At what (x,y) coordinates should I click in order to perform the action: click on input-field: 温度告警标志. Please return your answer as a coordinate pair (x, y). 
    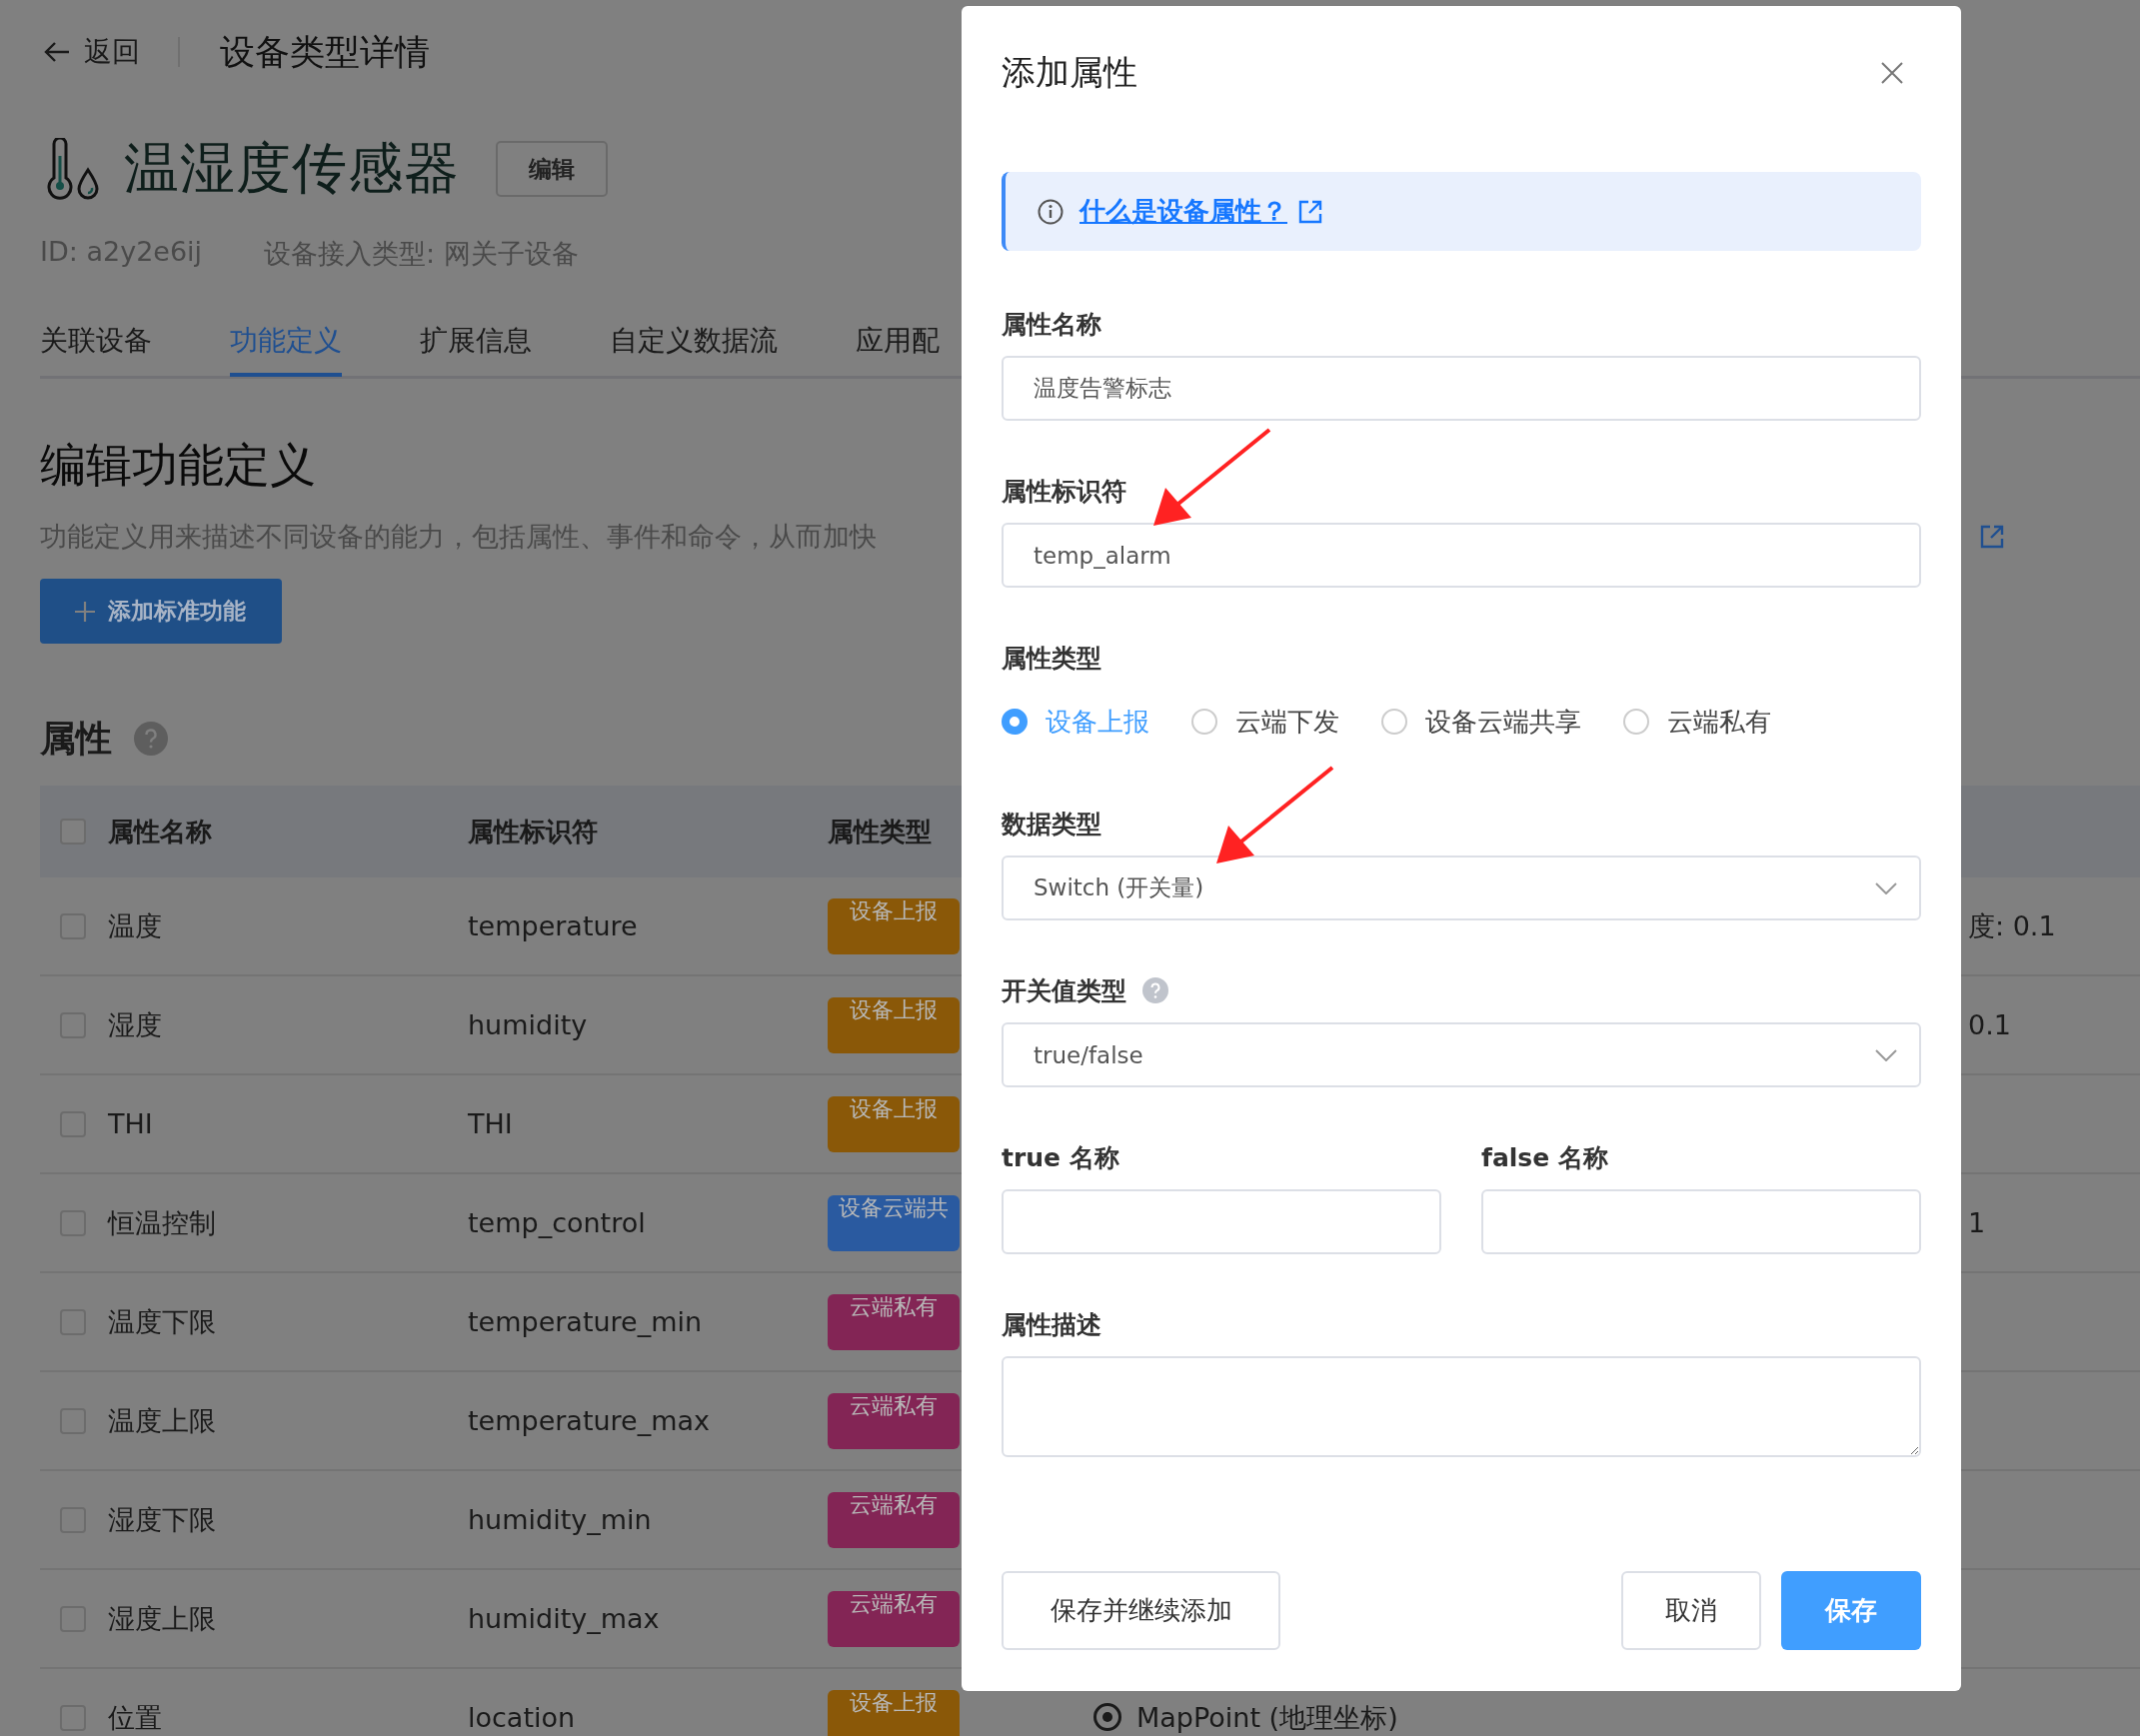
    Looking at the image, I should click on (1461, 388).